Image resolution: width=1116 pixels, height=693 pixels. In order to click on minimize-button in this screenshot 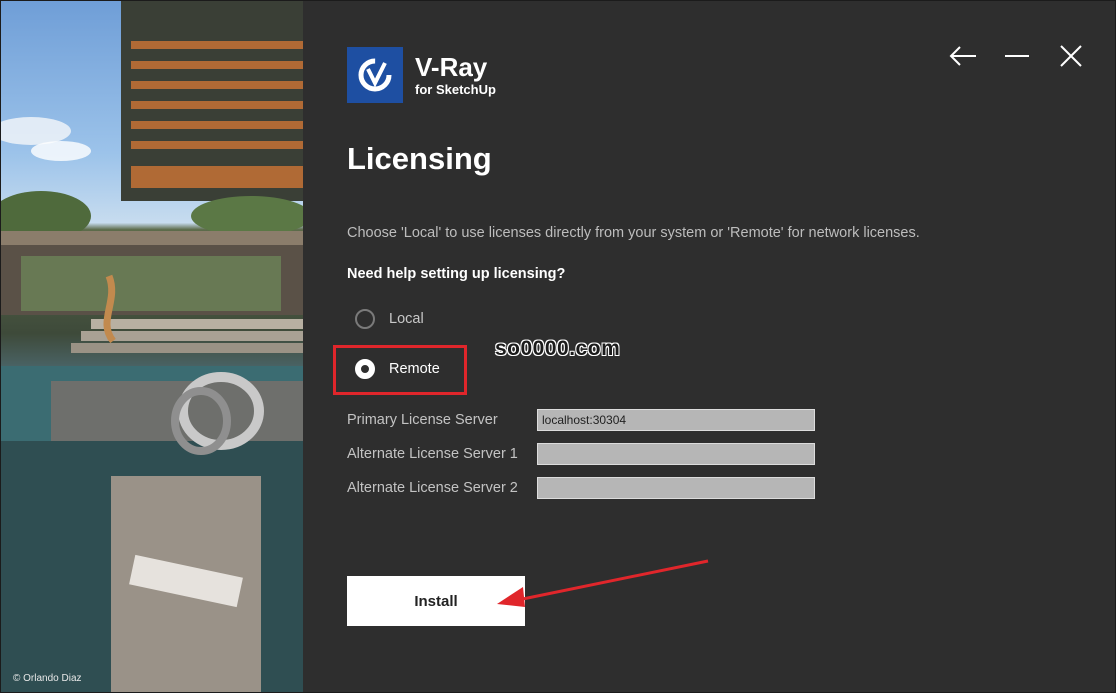, I will do `click(1017, 56)`.